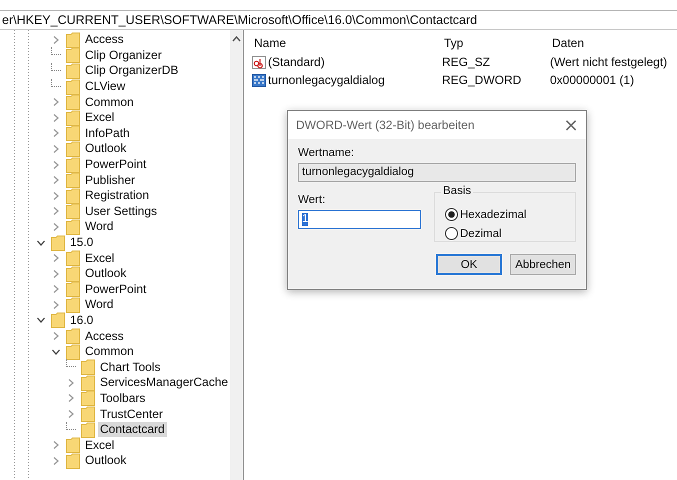 The height and width of the screenshot is (480, 677). I want to click on radio-selected-icon, so click(451, 214).